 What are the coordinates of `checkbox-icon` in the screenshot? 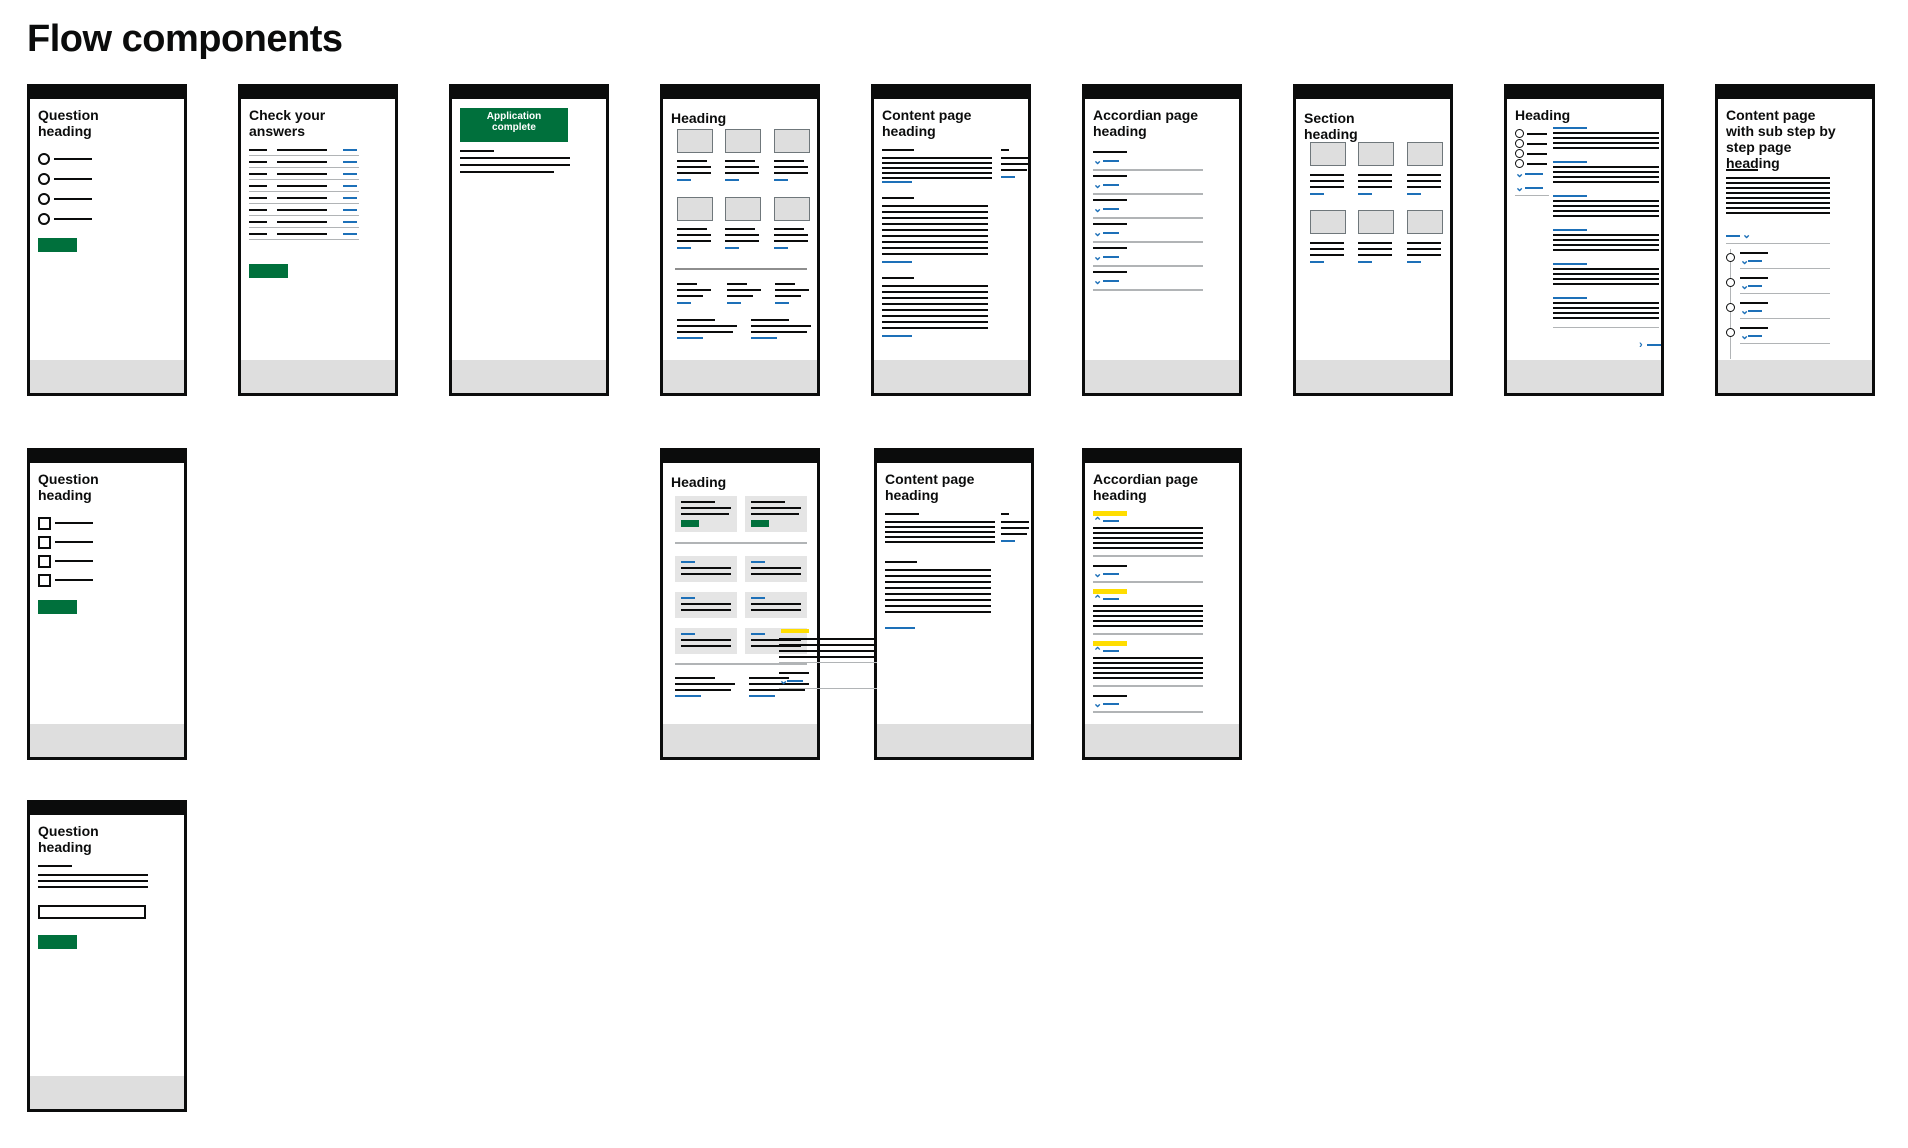 It's located at (44, 523).